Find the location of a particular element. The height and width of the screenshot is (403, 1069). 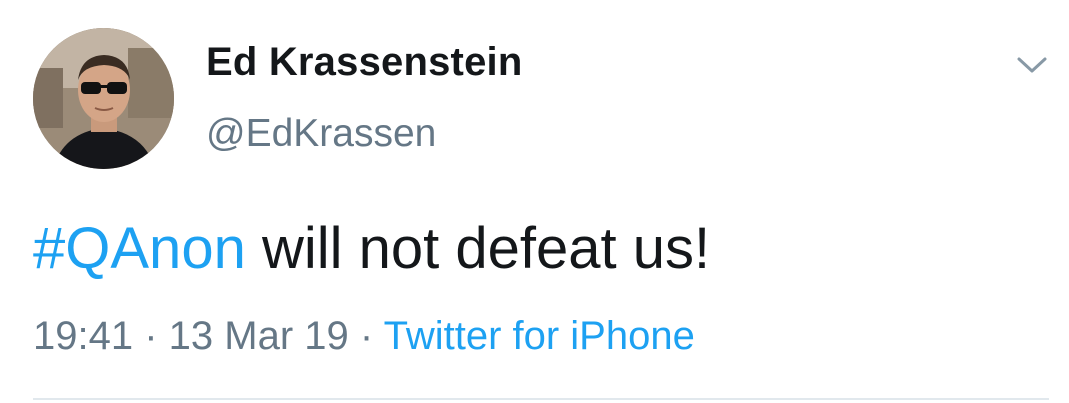

tweet-time: 19:41 is located at coordinates (83, 336).